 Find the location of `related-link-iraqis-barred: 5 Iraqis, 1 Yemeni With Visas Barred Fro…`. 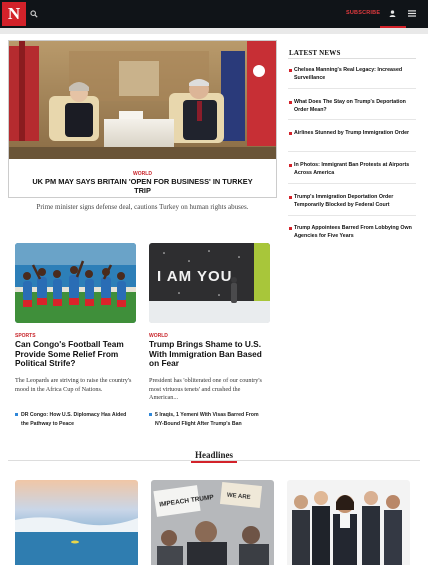

related-link-iraqis-barred: 5 Iraqis, 1 Yemeni With Visas Barred Fro… is located at coordinates (208, 419).